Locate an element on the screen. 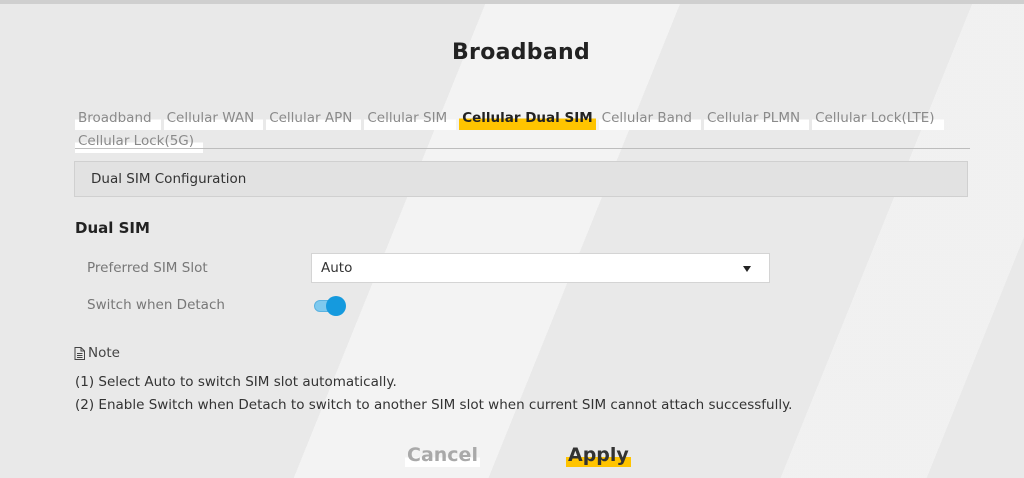  tab-divider is located at coordinates (522, 148).